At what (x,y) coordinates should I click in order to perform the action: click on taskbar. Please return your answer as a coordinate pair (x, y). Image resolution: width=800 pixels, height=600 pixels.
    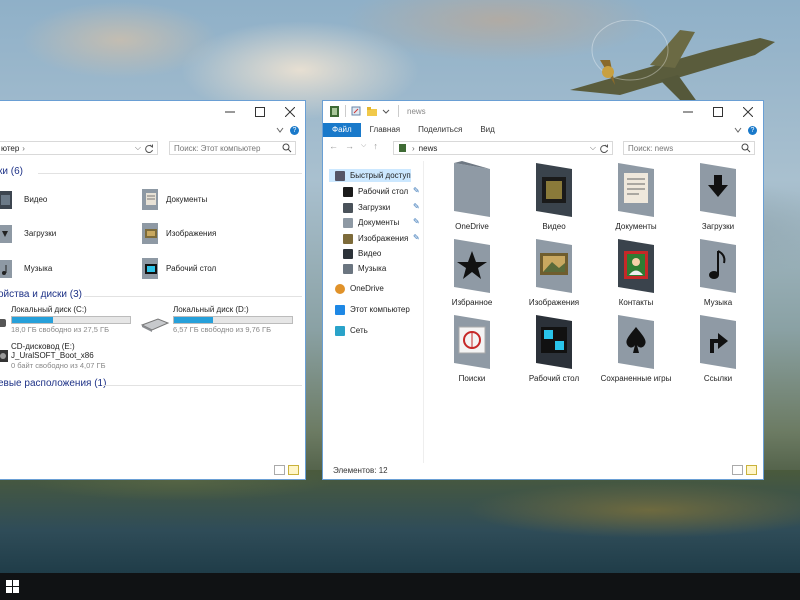
    Looking at the image, I should click on (400, 586).